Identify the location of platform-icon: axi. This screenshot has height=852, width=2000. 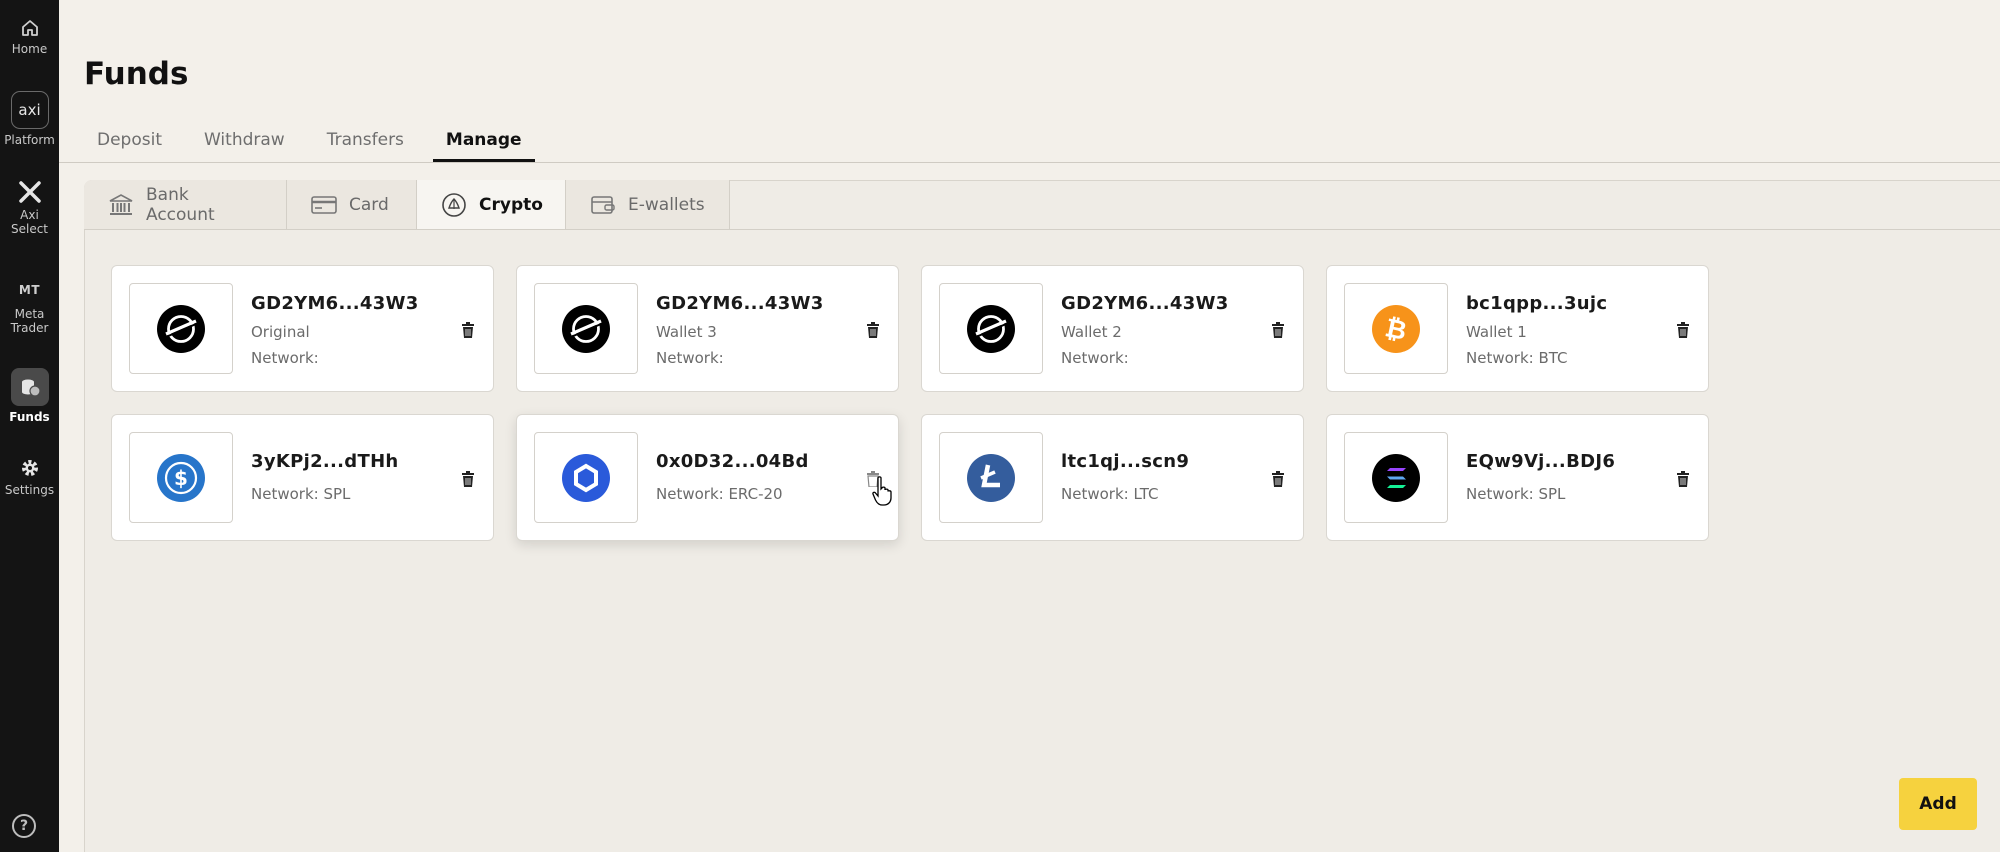
(29, 110).